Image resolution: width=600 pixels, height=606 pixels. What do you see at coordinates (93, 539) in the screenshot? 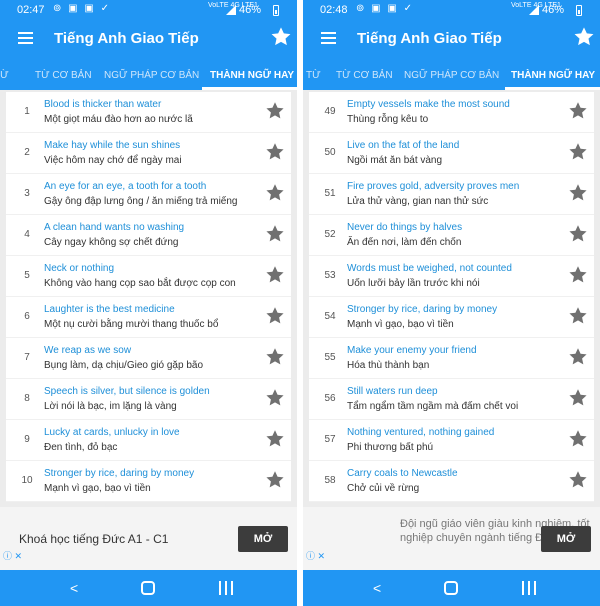
I see `ad-text: Khoá học tiếng Đức A1 - C1` at bounding box center [93, 539].